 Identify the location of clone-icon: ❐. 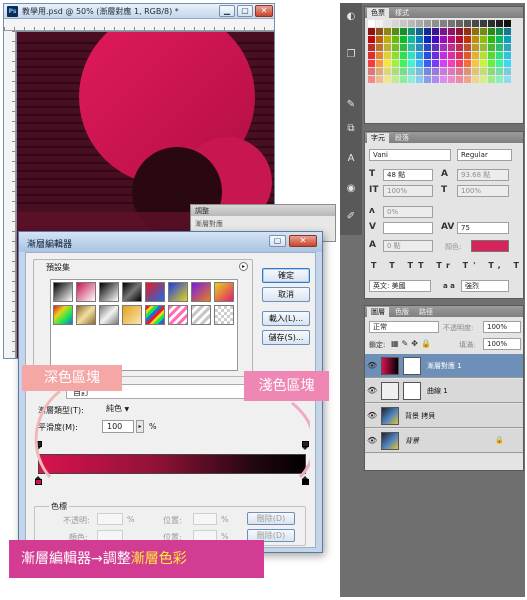
(351, 55).